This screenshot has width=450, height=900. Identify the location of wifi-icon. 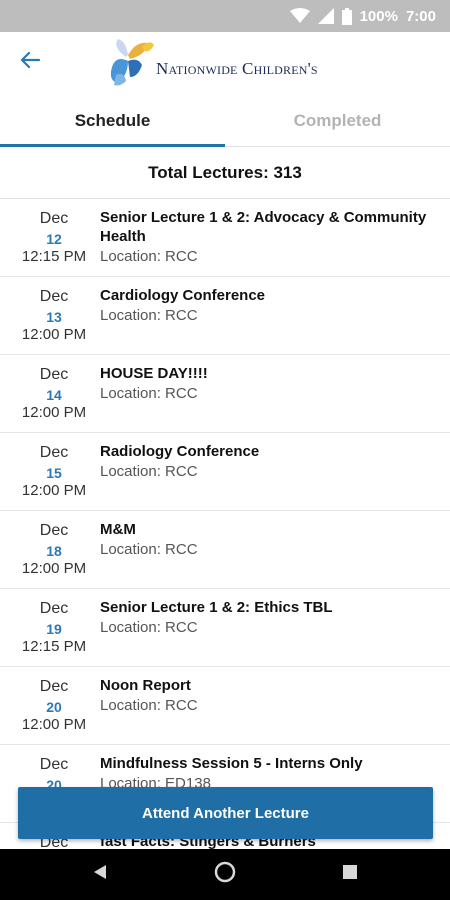
(299, 16).